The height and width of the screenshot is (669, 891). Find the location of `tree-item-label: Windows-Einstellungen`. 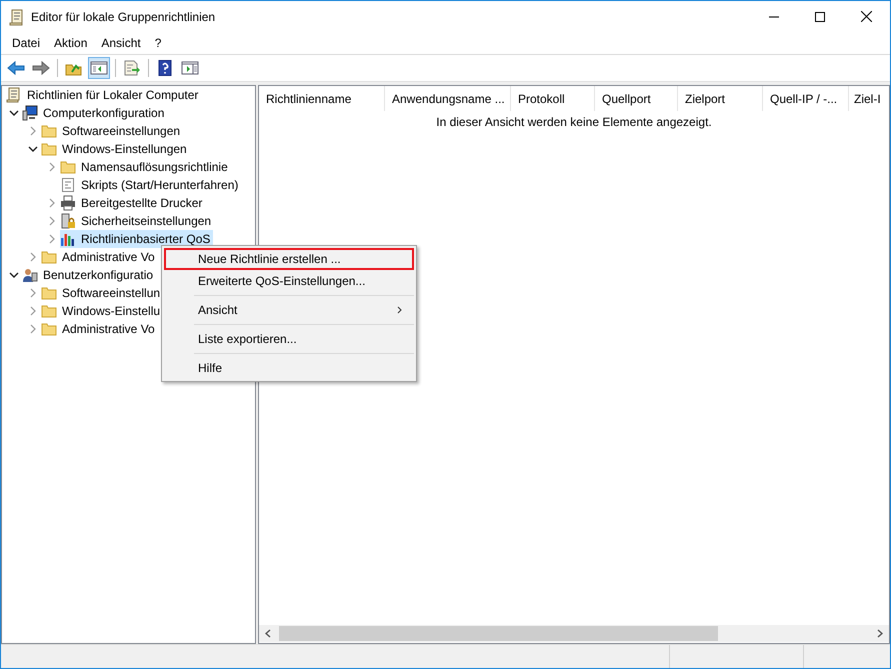

tree-item-label: Windows-Einstellungen is located at coordinates (124, 149).